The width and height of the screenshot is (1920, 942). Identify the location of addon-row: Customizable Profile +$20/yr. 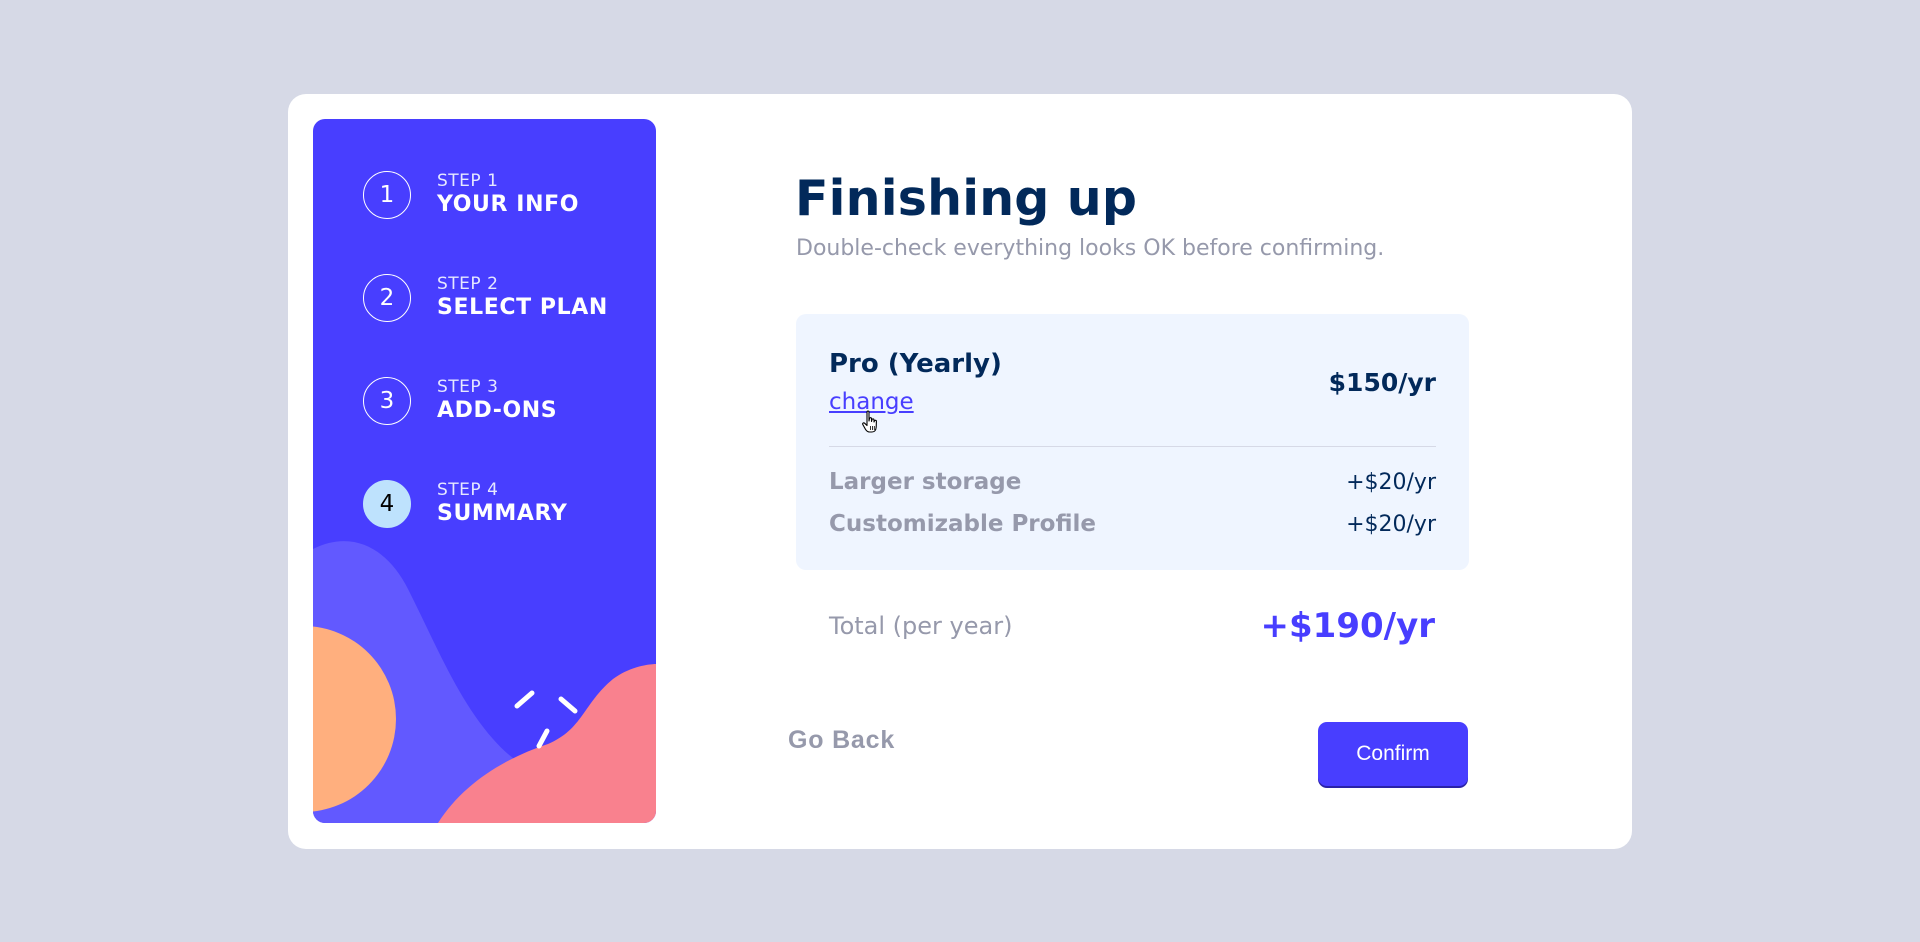
(1132, 524).